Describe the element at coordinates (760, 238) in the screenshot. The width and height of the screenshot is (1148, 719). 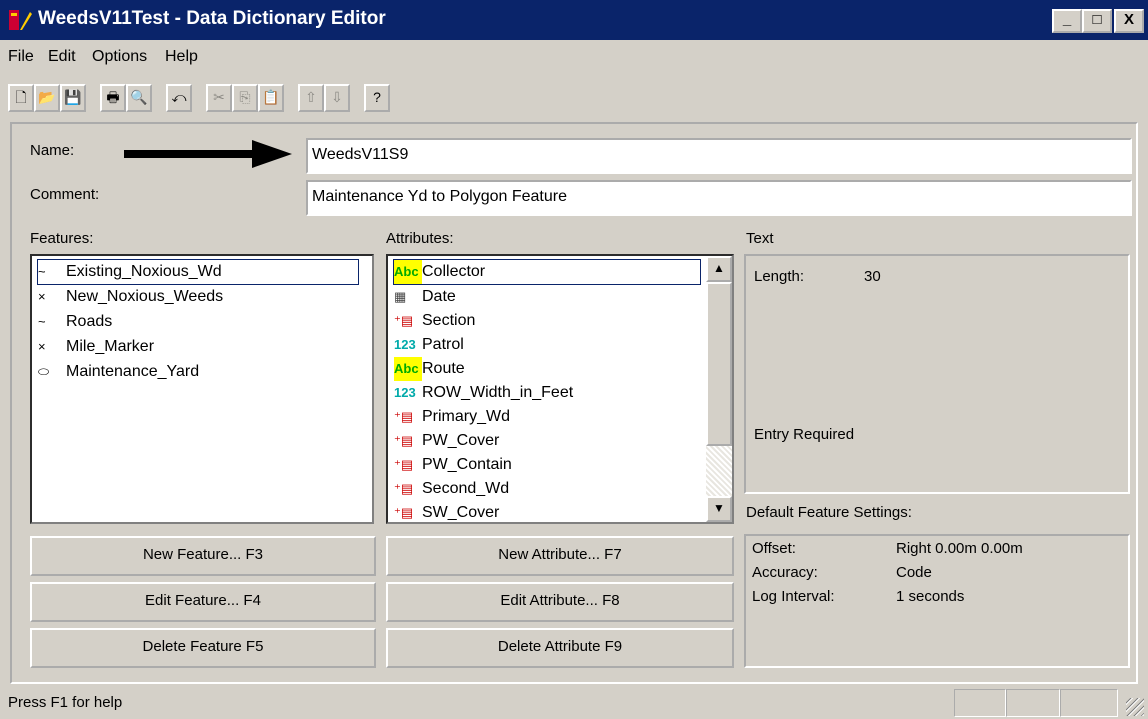
I see `text-panel-heading: Text` at that location.